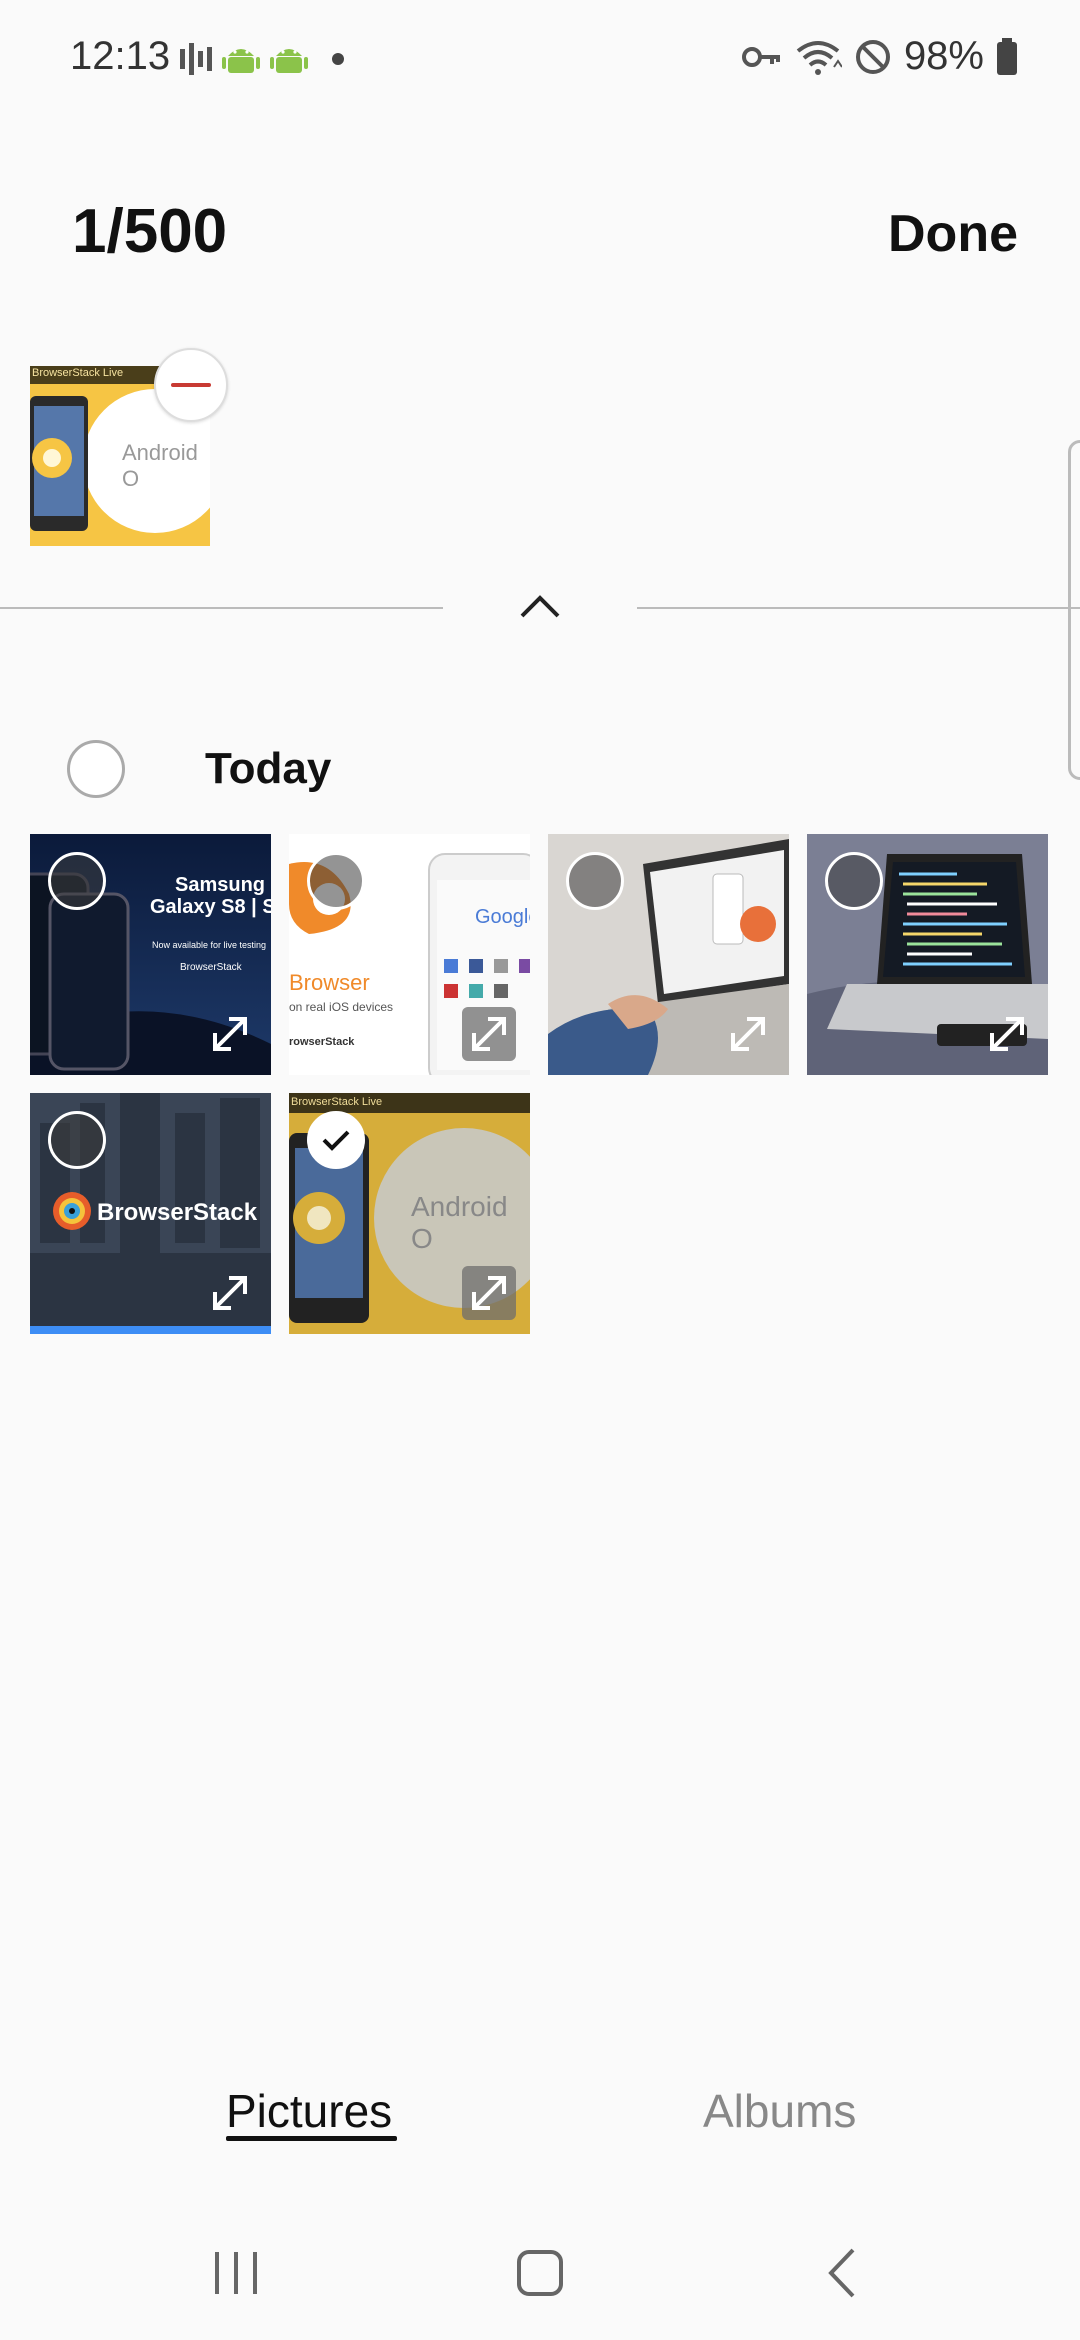 Image resolution: width=1080 pixels, height=2340 pixels. Describe the element at coordinates (220, 885) in the screenshot. I see `tile-line: Samsung` at that location.